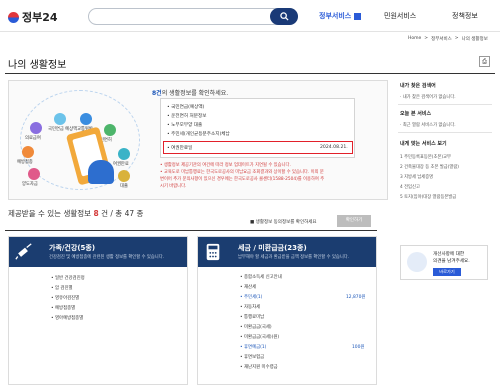  Describe the element at coordinates (410, 187) in the screenshot. I see `sidebar-recommend-item: 4 전입신고` at that location.